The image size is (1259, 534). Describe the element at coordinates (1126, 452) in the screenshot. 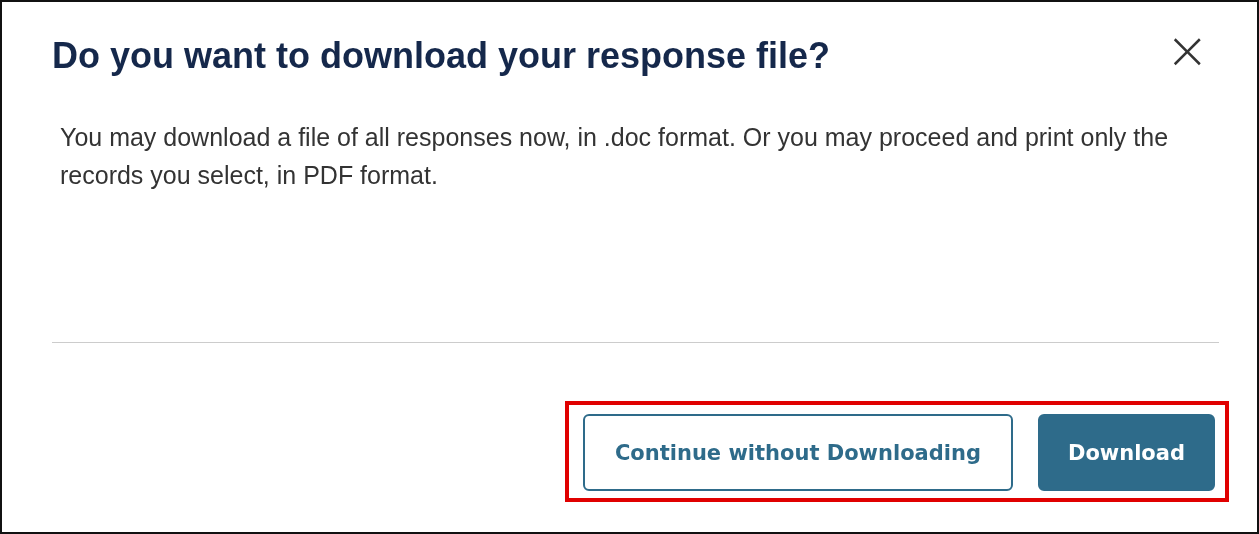

I see `download-button: Download` at that location.